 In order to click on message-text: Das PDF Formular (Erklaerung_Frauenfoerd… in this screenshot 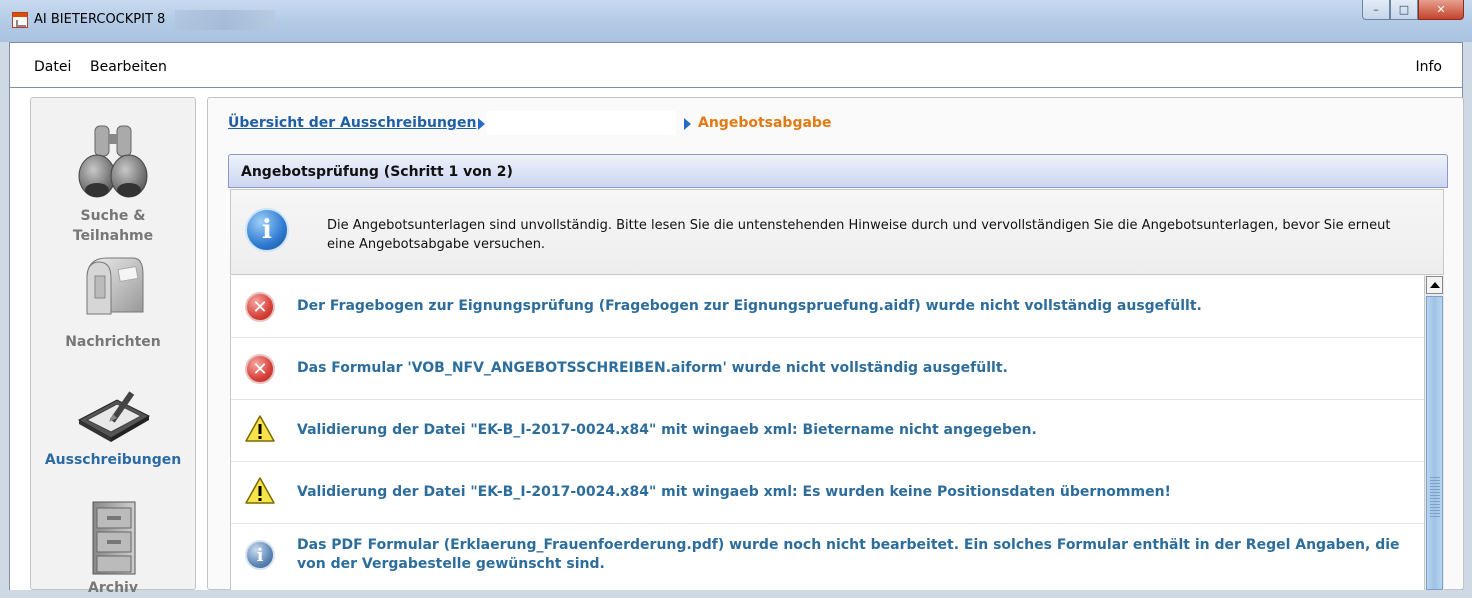, I will do `click(848, 554)`.